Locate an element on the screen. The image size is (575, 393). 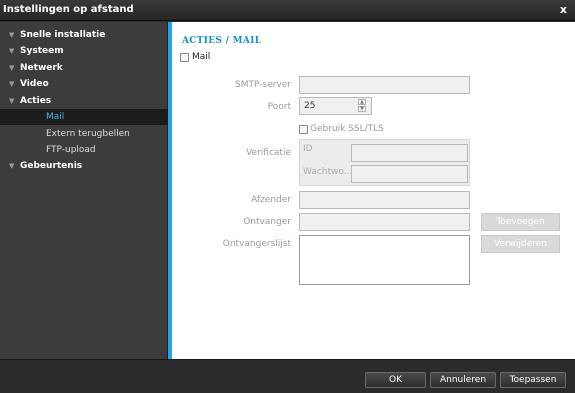
sidebar-item-label: Acties is located at coordinates (36, 101).